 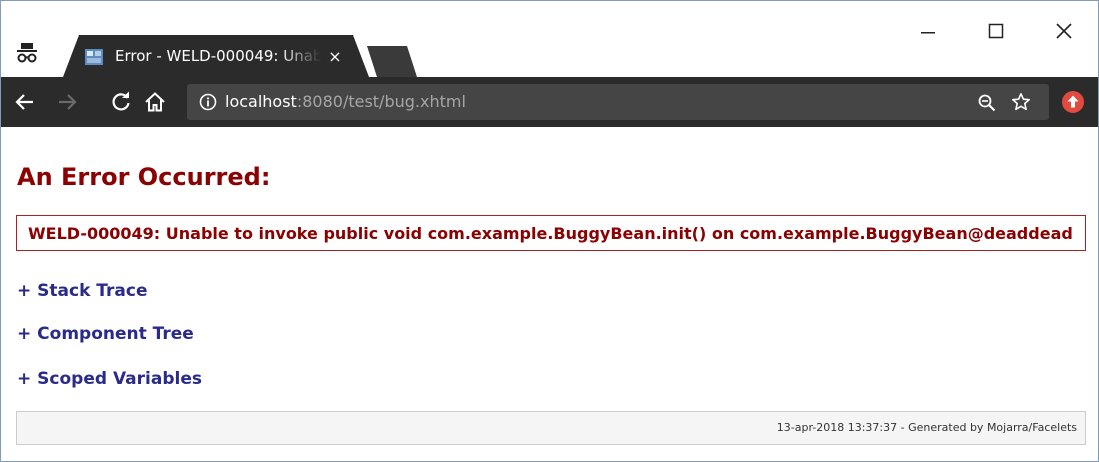 What do you see at coordinates (121, 102) in the screenshot?
I see `reload-icon` at bounding box center [121, 102].